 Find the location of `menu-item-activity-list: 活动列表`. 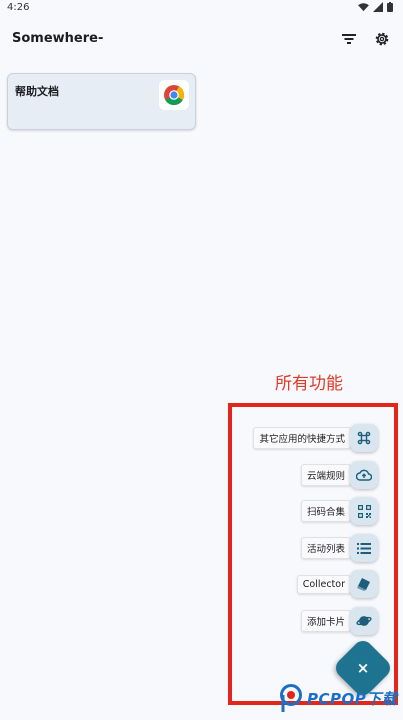

menu-item-activity-list: 活动列表 is located at coordinates (325, 548).